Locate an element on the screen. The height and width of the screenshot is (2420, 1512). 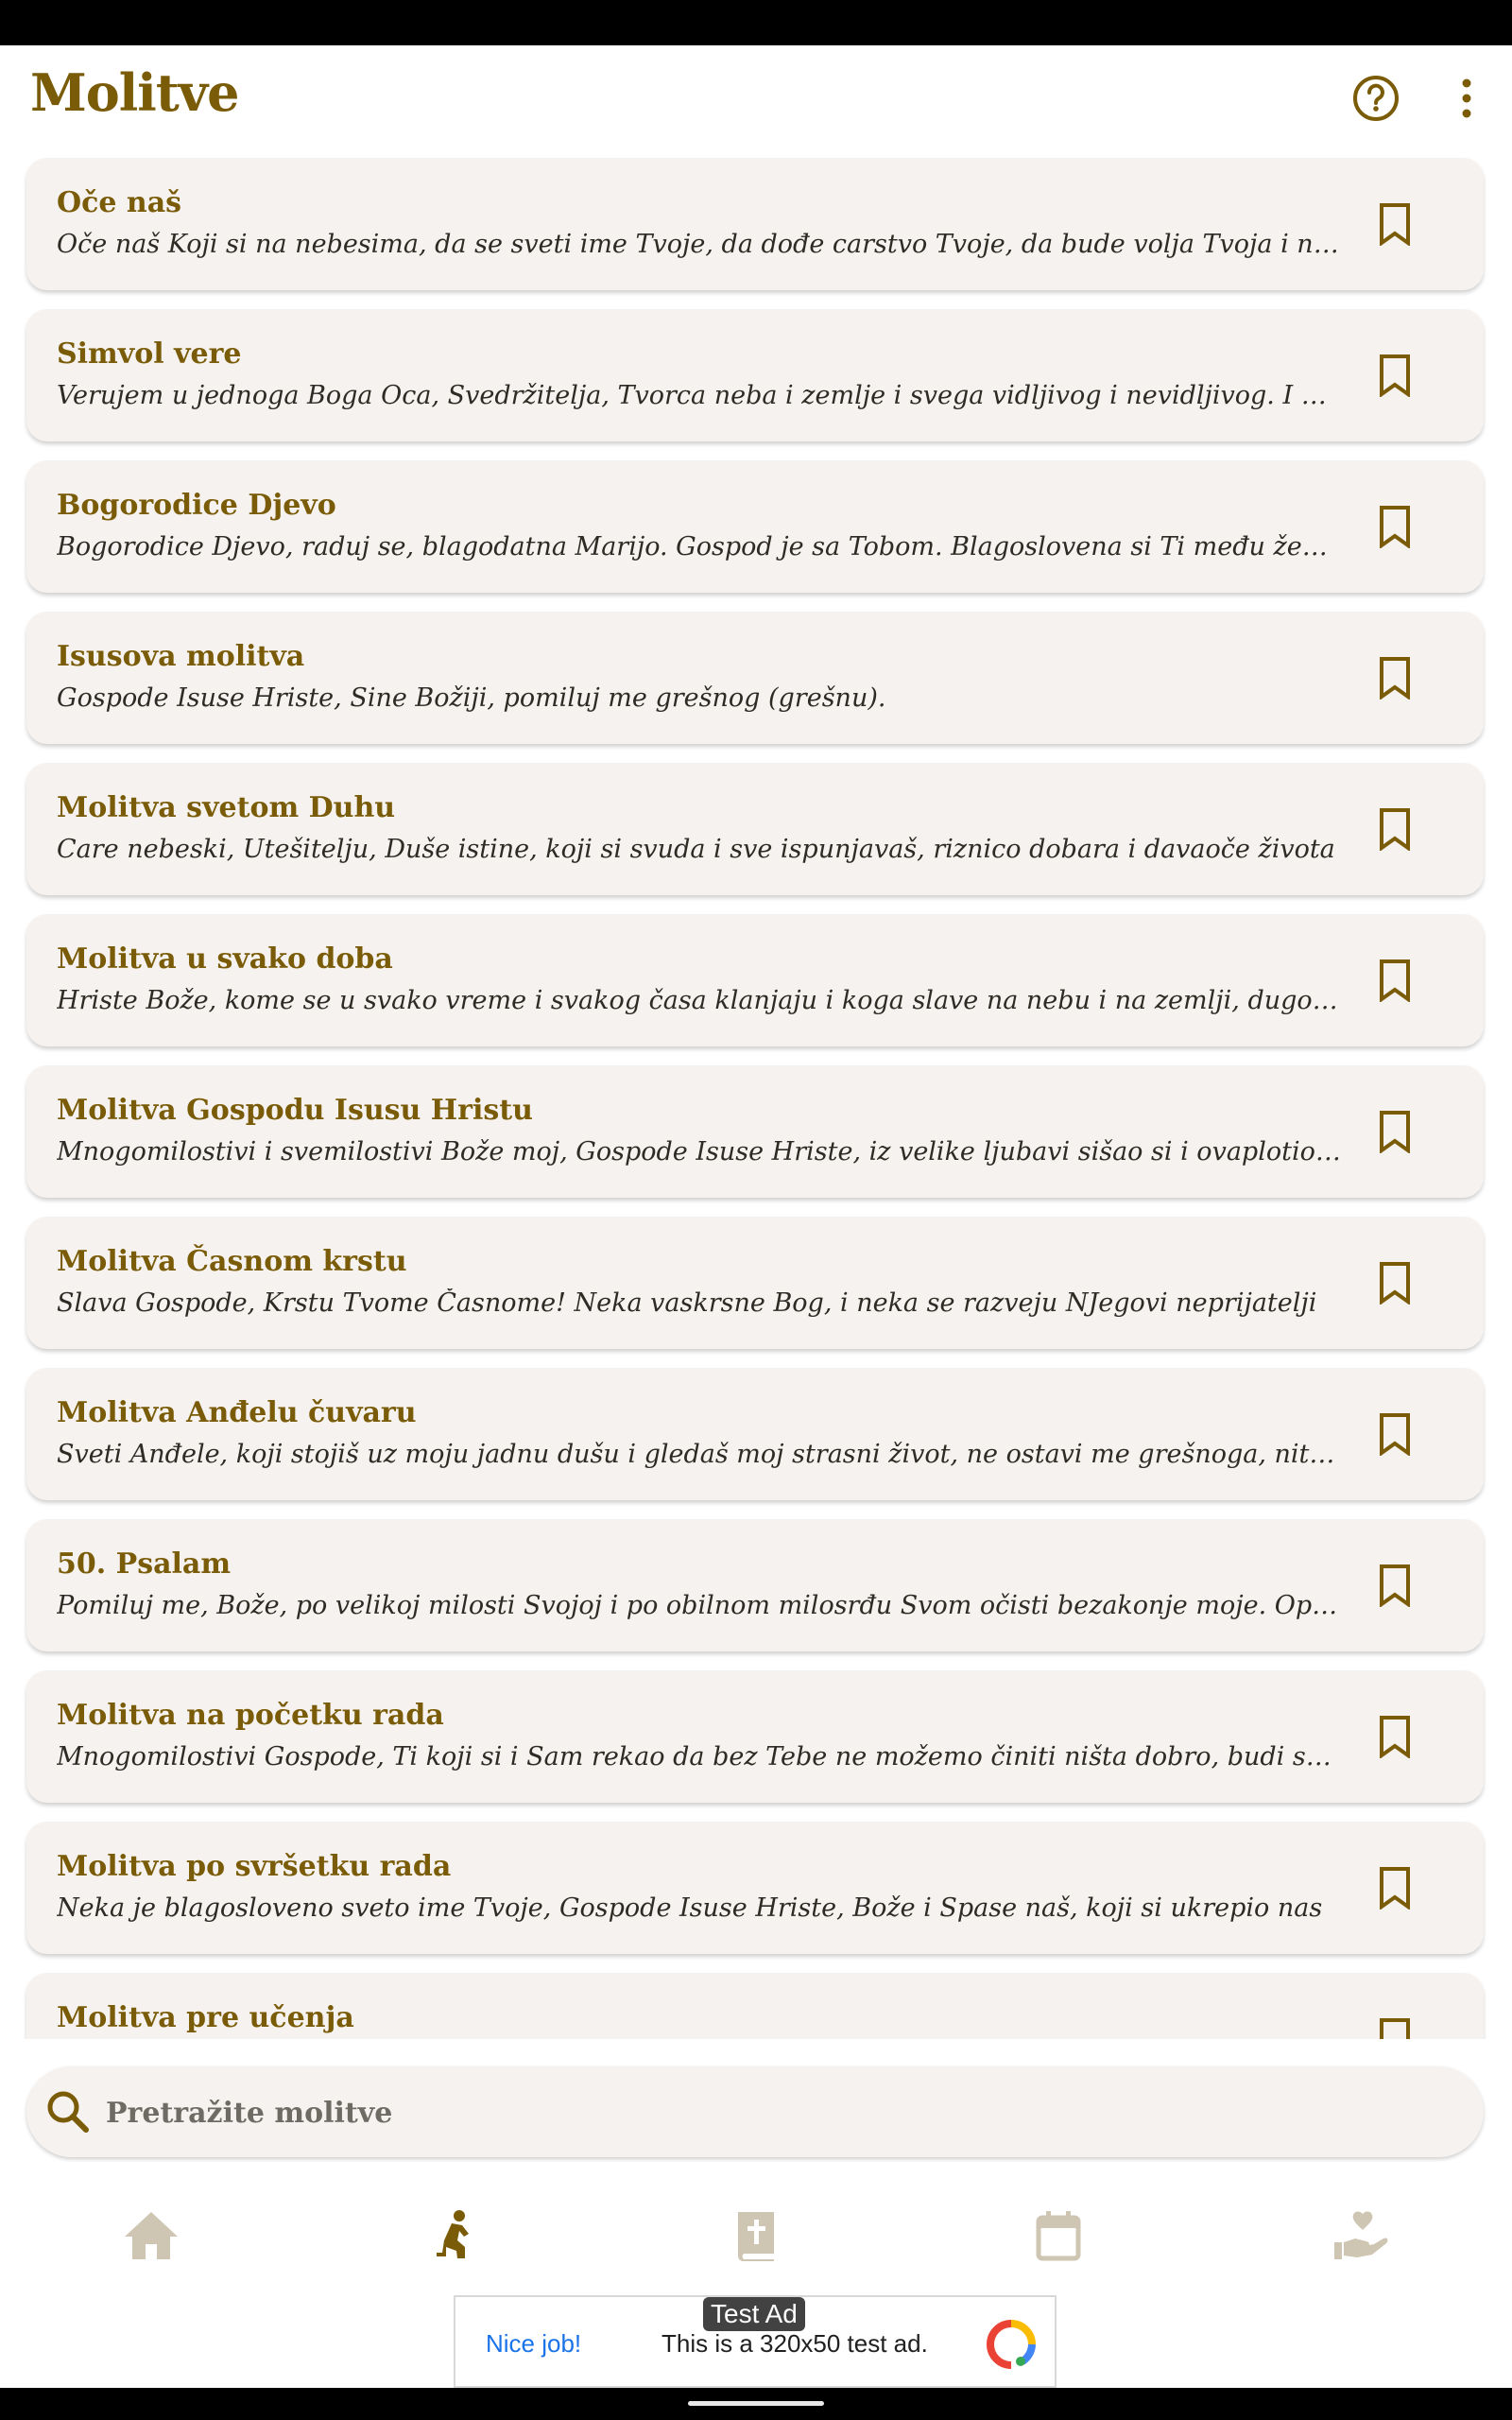
nav-prayers is located at coordinates (453, 2236).